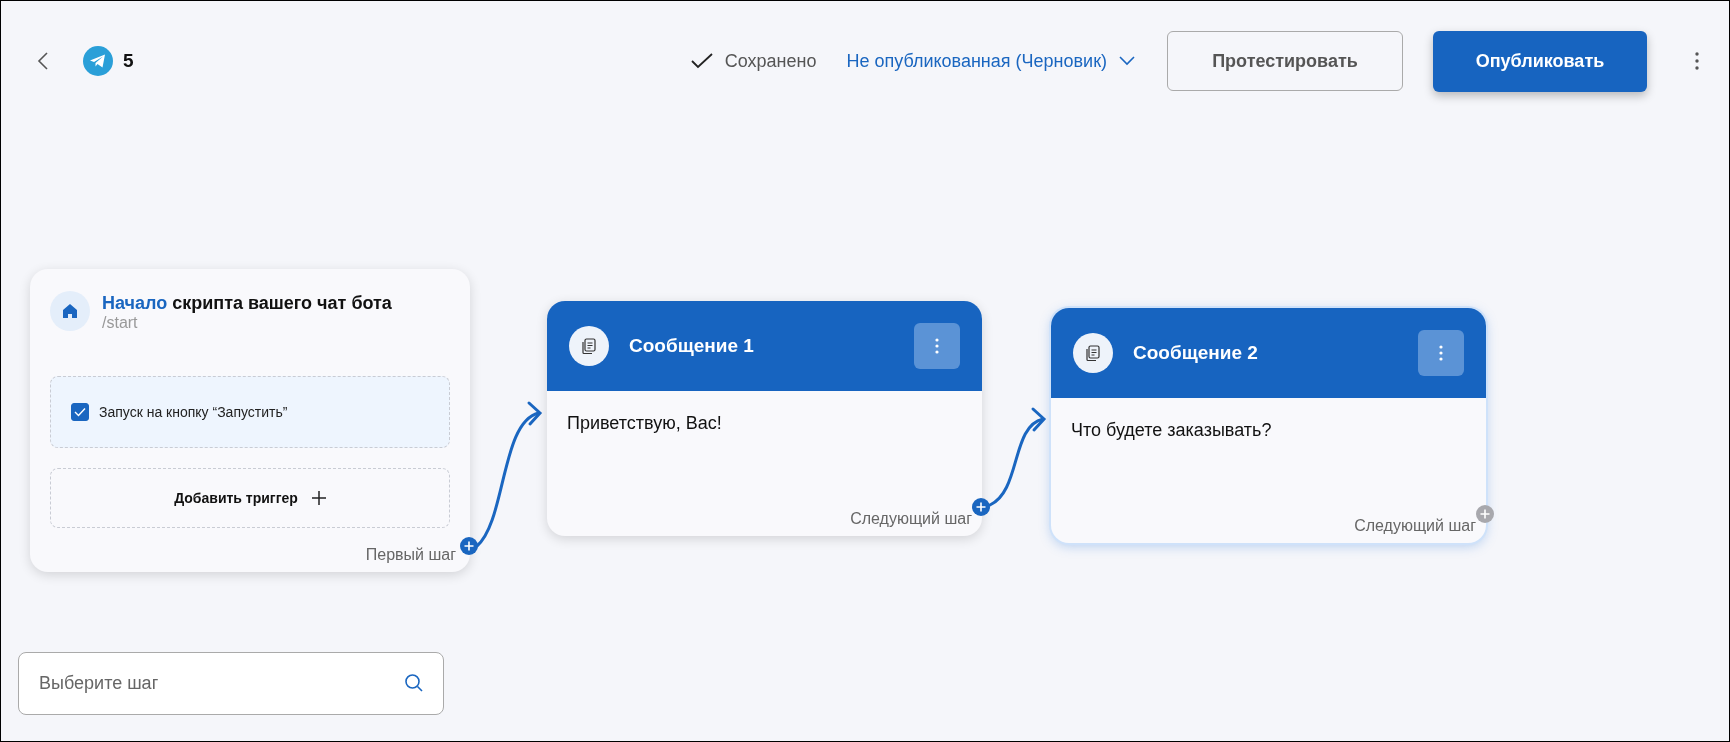 Image resolution: width=1730 pixels, height=742 pixels. What do you see at coordinates (120, 323) in the screenshot?
I see `start-command: /start` at bounding box center [120, 323].